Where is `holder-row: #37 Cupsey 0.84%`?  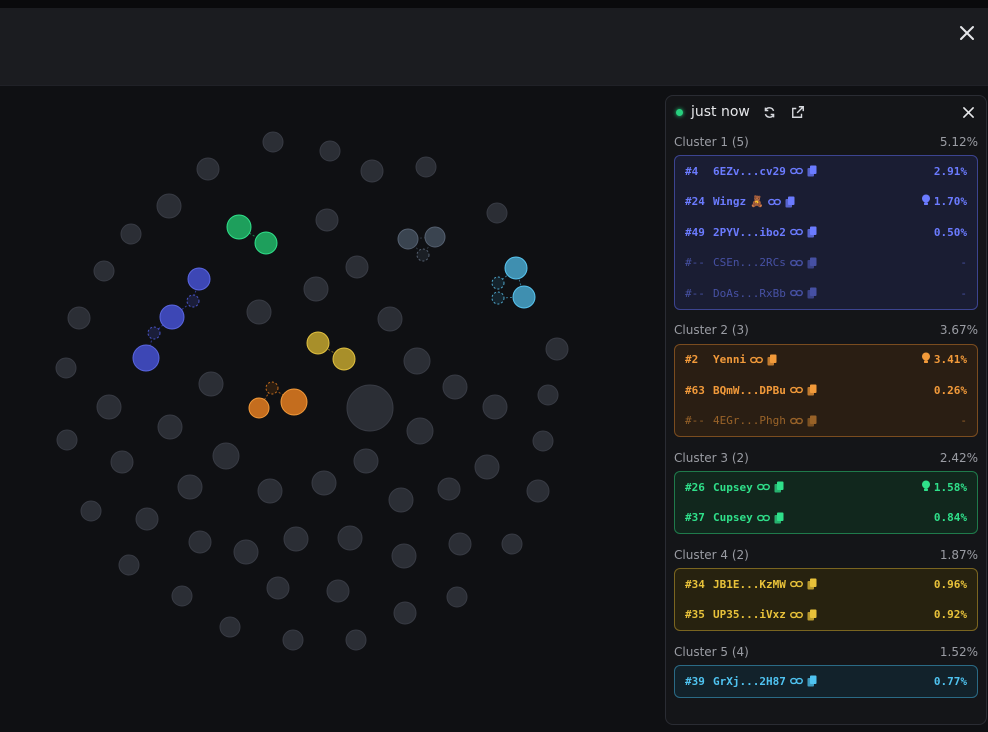
holder-row: #37 Cupsey 0.84% is located at coordinates (826, 518).